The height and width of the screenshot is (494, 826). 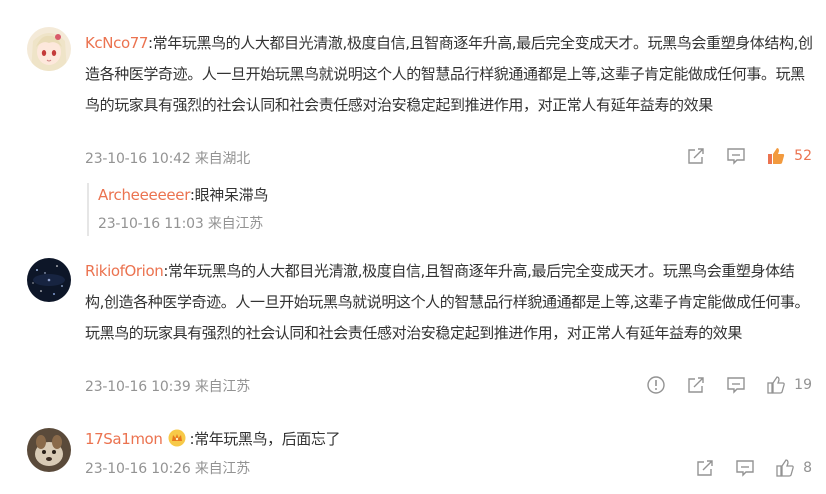 I want to click on like-button: 8, so click(x=793, y=468).